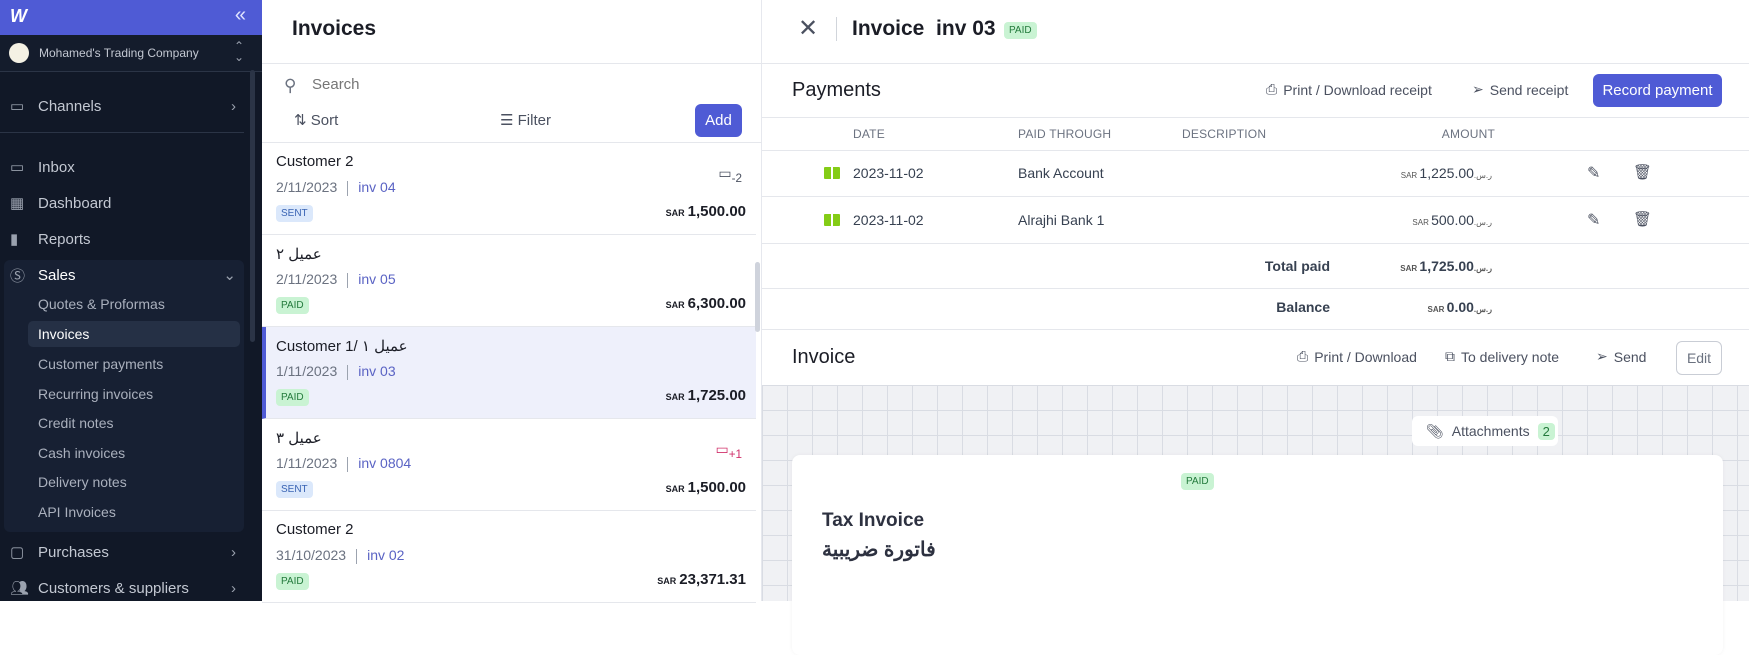  What do you see at coordinates (1303, 307) in the screenshot?
I see `balance-label: Balance` at bounding box center [1303, 307].